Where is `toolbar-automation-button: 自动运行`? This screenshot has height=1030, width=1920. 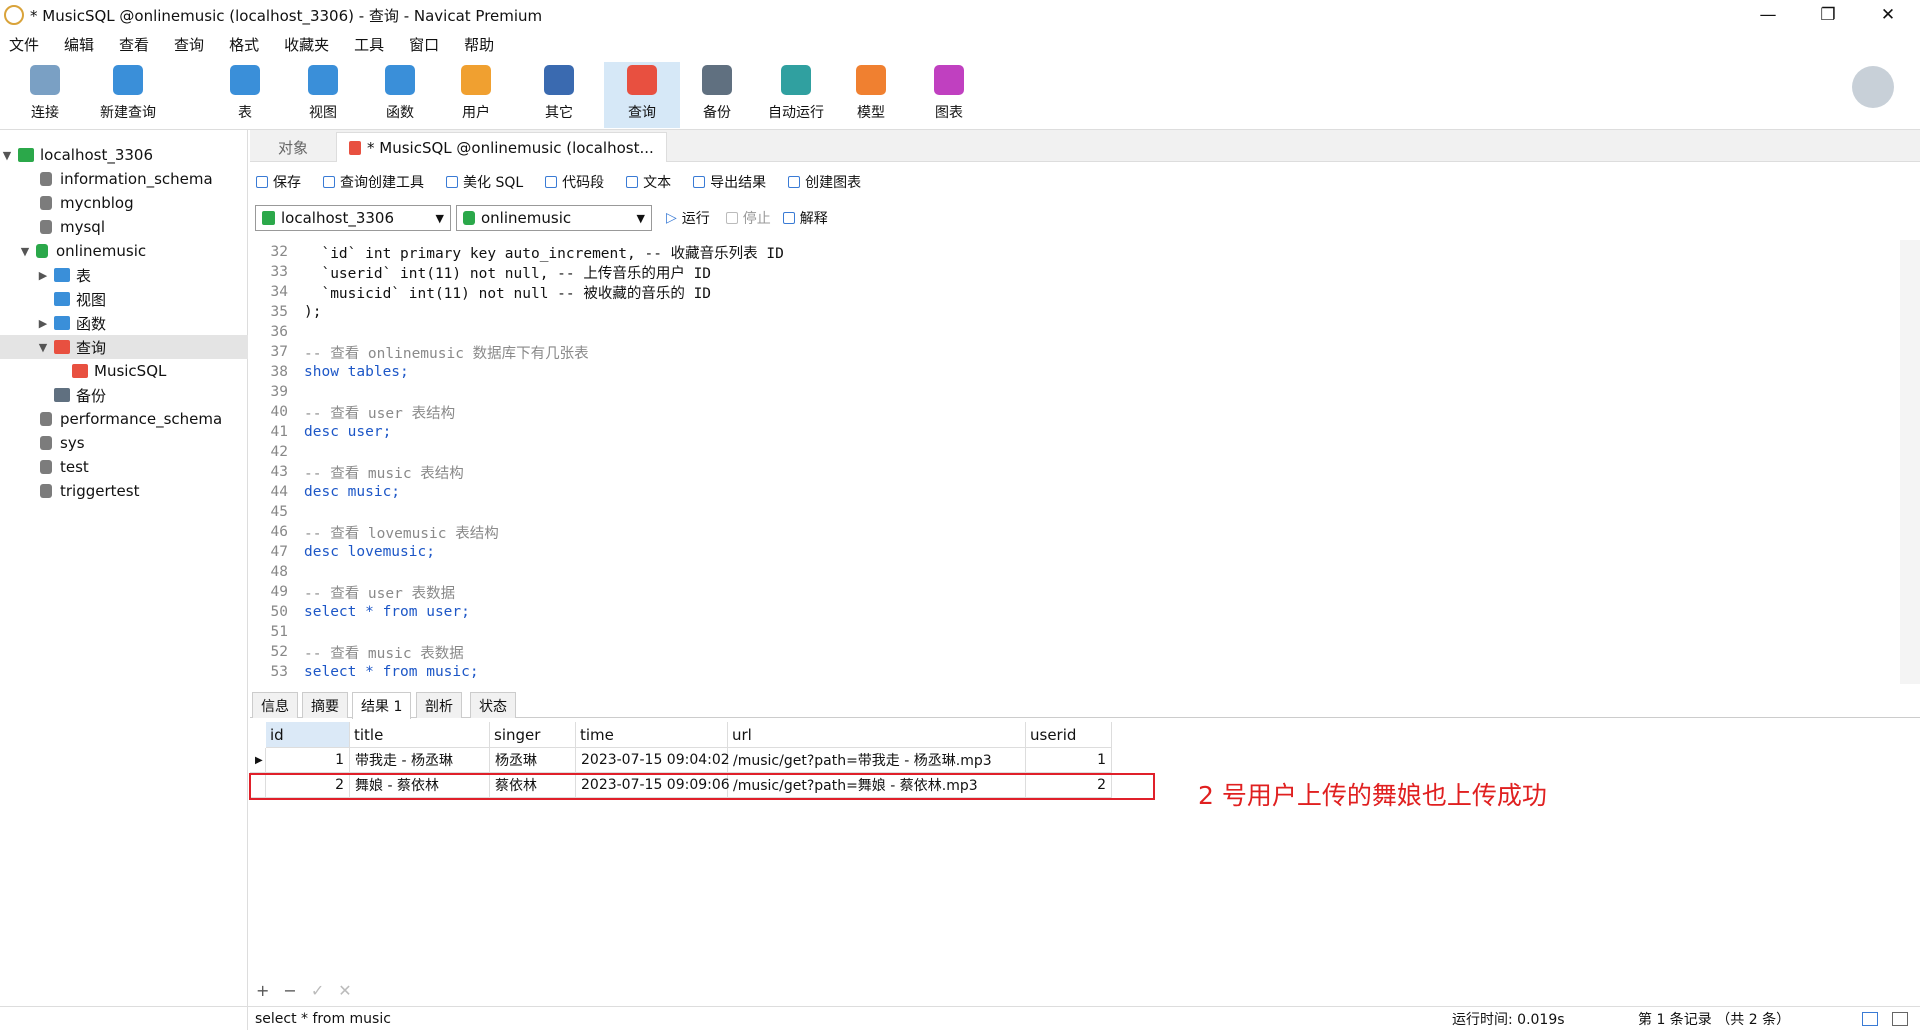
toolbar-automation-button: 自动运行 is located at coordinates (796, 95).